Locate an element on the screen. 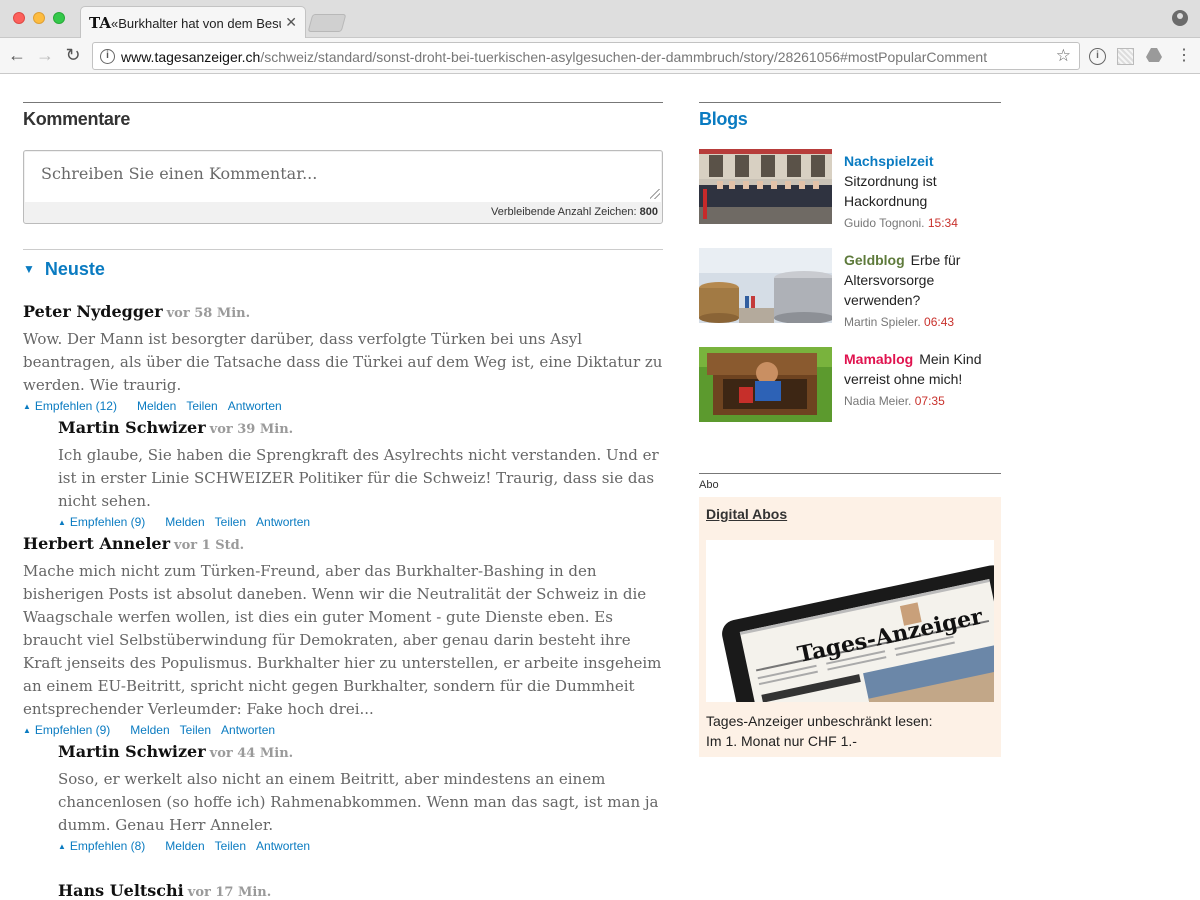 This screenshot has width=1200, height=900. profile-icon is located at coordinates (1180, 18).